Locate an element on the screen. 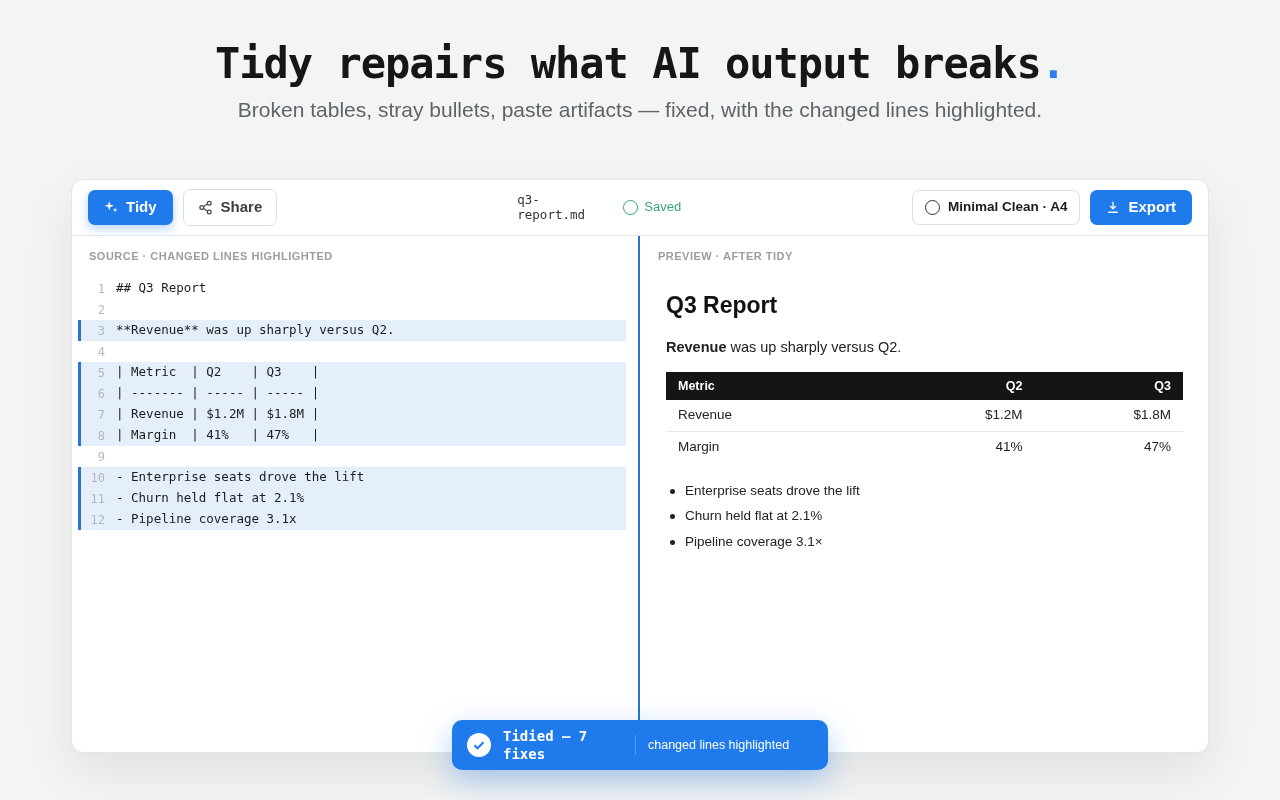 The image size is (1280, 800). theme-selector: Minimal Clean · A4 is located at coordinates (996, 207).